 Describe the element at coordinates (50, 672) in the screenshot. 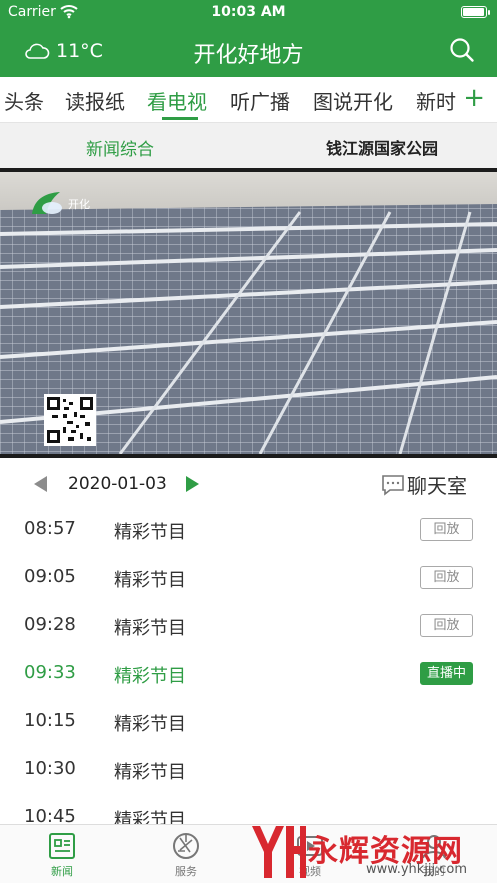

I see `program-time: 09:33` at that location.